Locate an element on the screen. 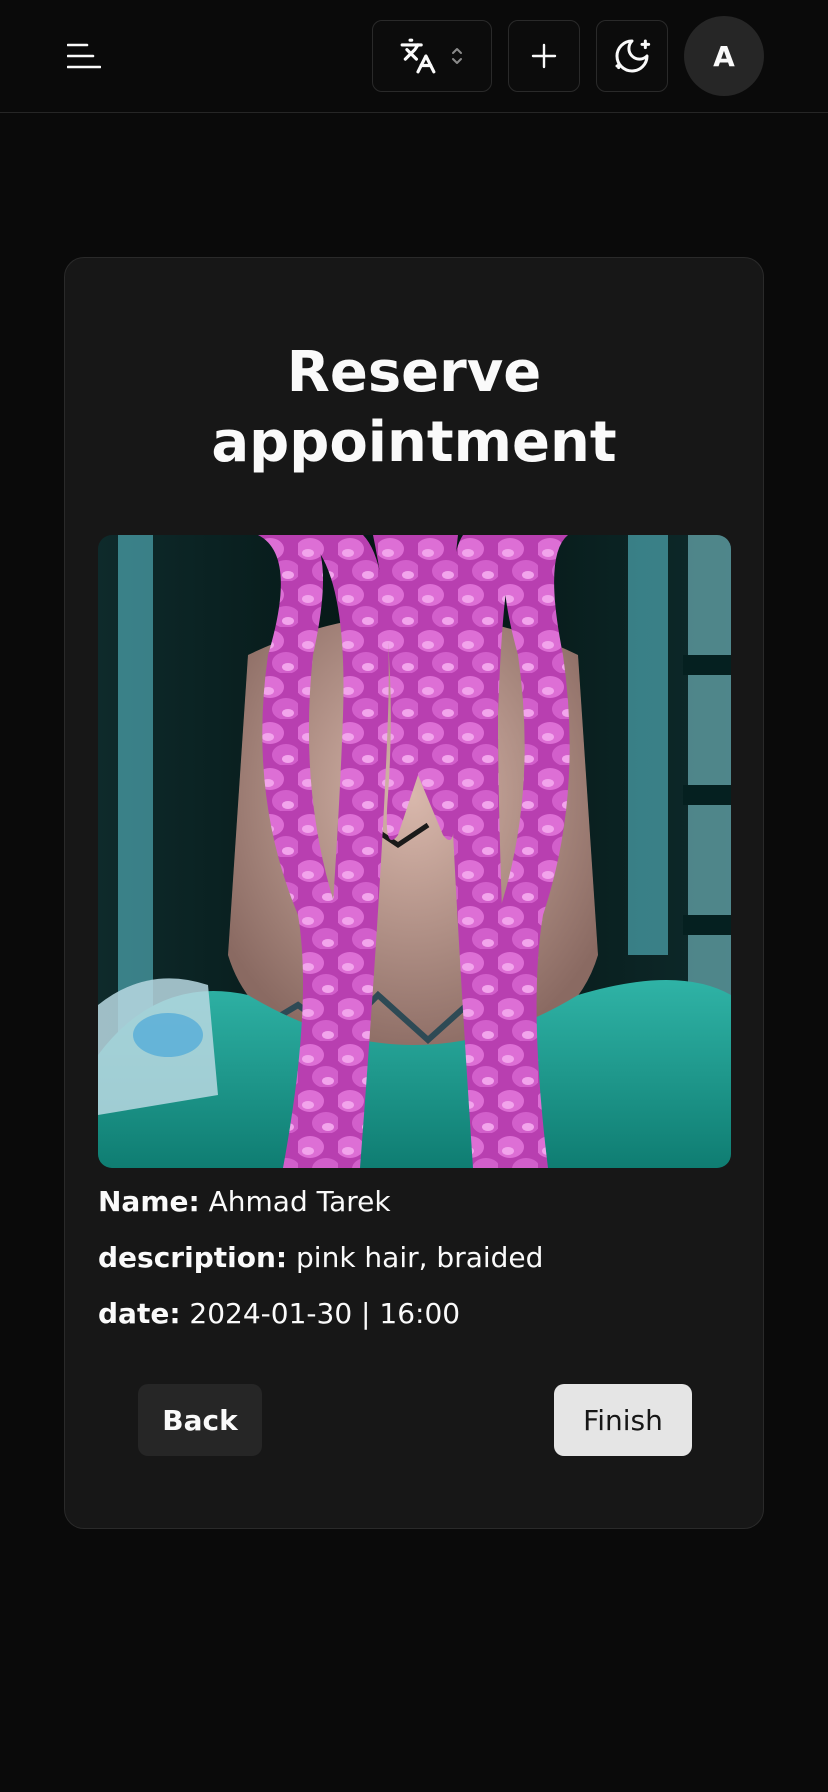 This screenshot has height=1792, width=828. page-title: Reserve appointment is located at coordinates (414, 407).